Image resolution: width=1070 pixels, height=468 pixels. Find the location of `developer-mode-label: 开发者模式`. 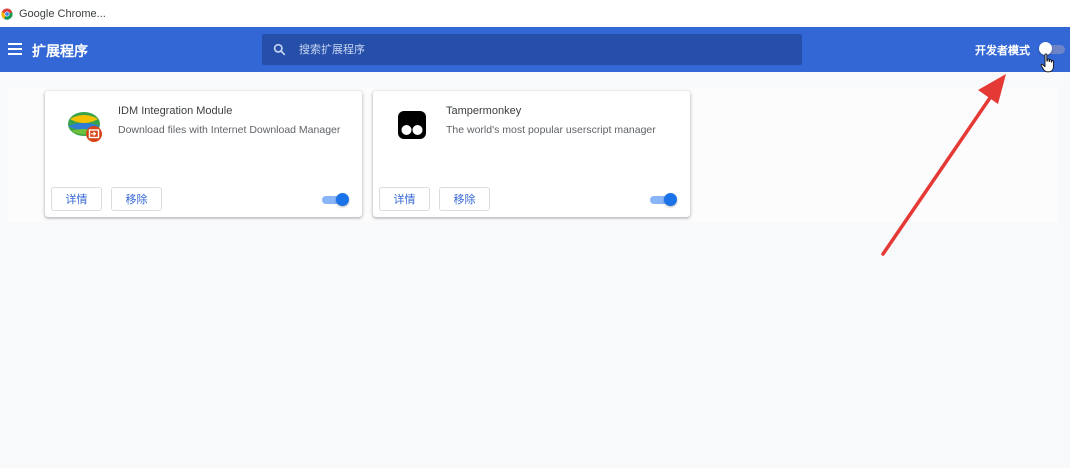

developer-mode-label: 开发者模式 is located at coordinates (1002, 51).